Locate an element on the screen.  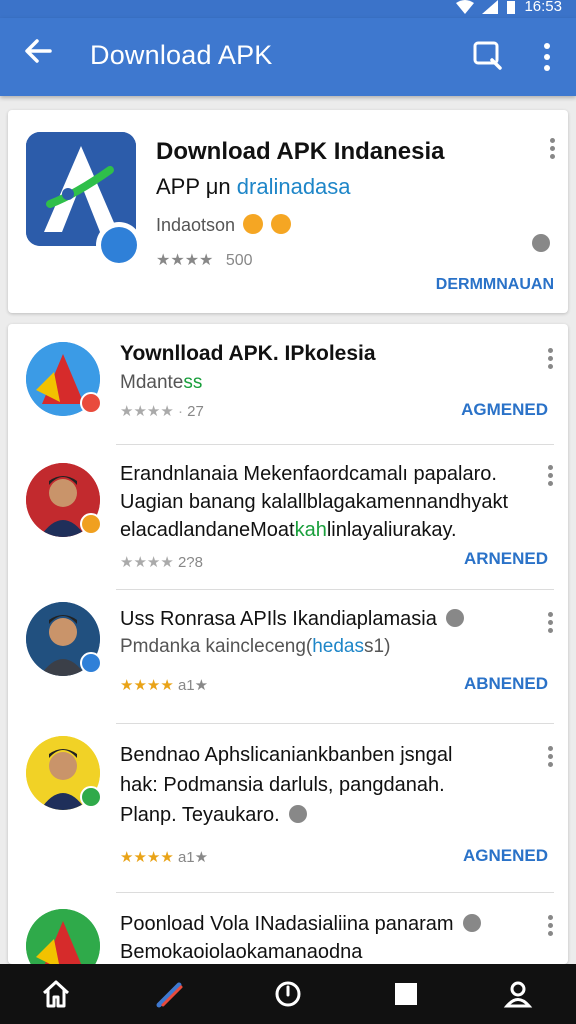
home-icon is located at coordinates (56, 994).